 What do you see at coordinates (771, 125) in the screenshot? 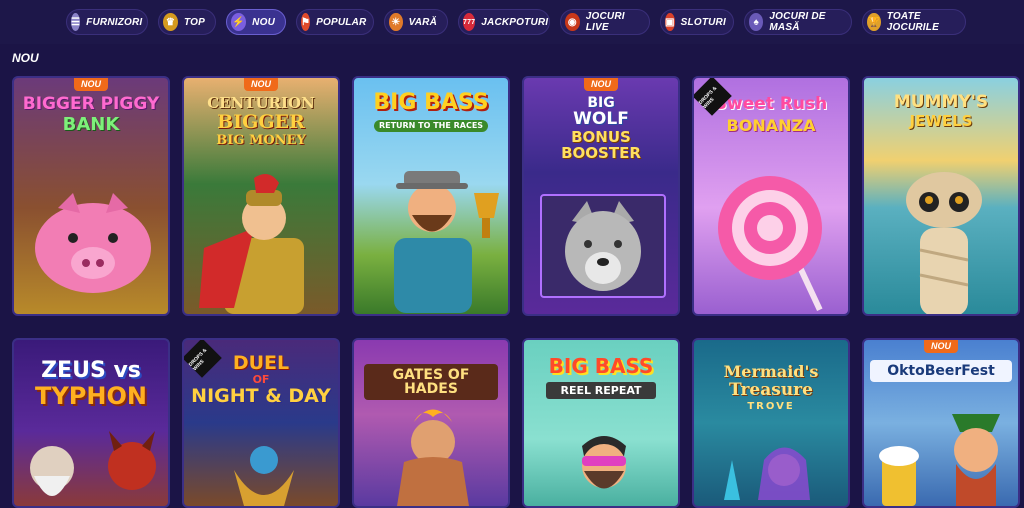
I see `game-subtitle: BONANZA` at bounding box center [771, 125].